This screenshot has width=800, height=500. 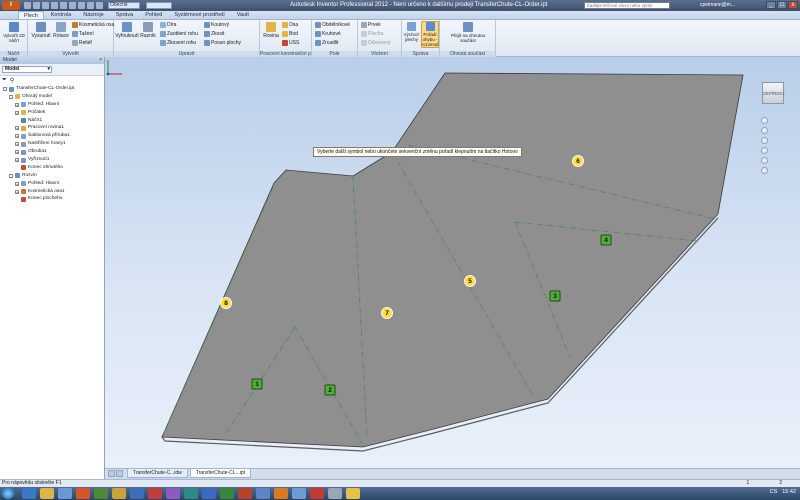 What do you see at coordinates (8, 493) in the screenshot?
I see `start-button` at bounding box center [8, 493].